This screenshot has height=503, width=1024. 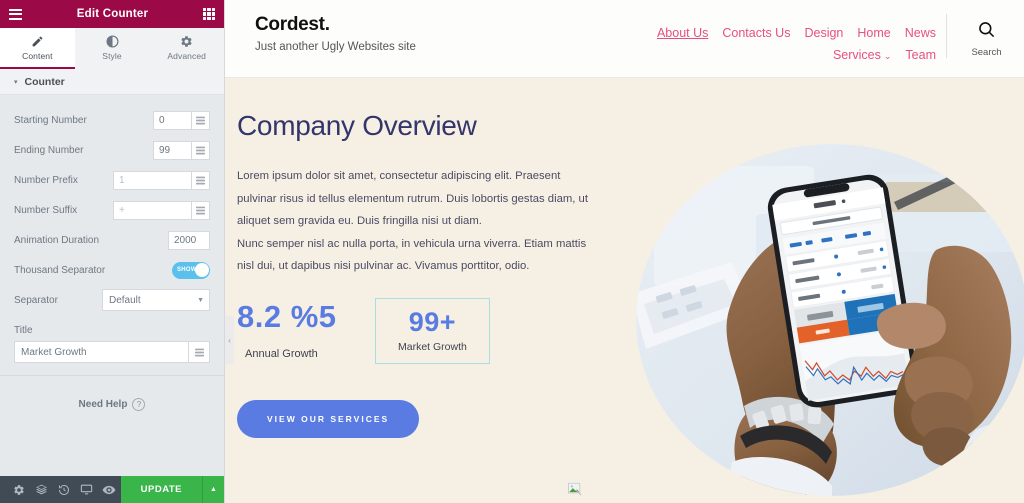 I want to click on panel-tabs: Content Style Advanced, so click(x=112, y=48).